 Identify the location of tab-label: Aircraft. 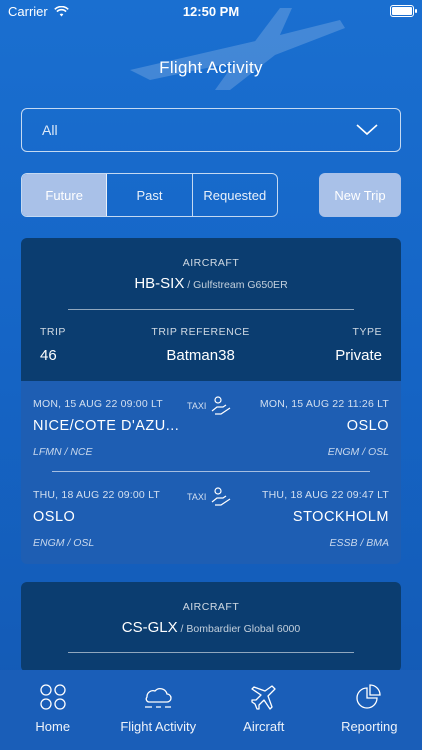
(264, 726).